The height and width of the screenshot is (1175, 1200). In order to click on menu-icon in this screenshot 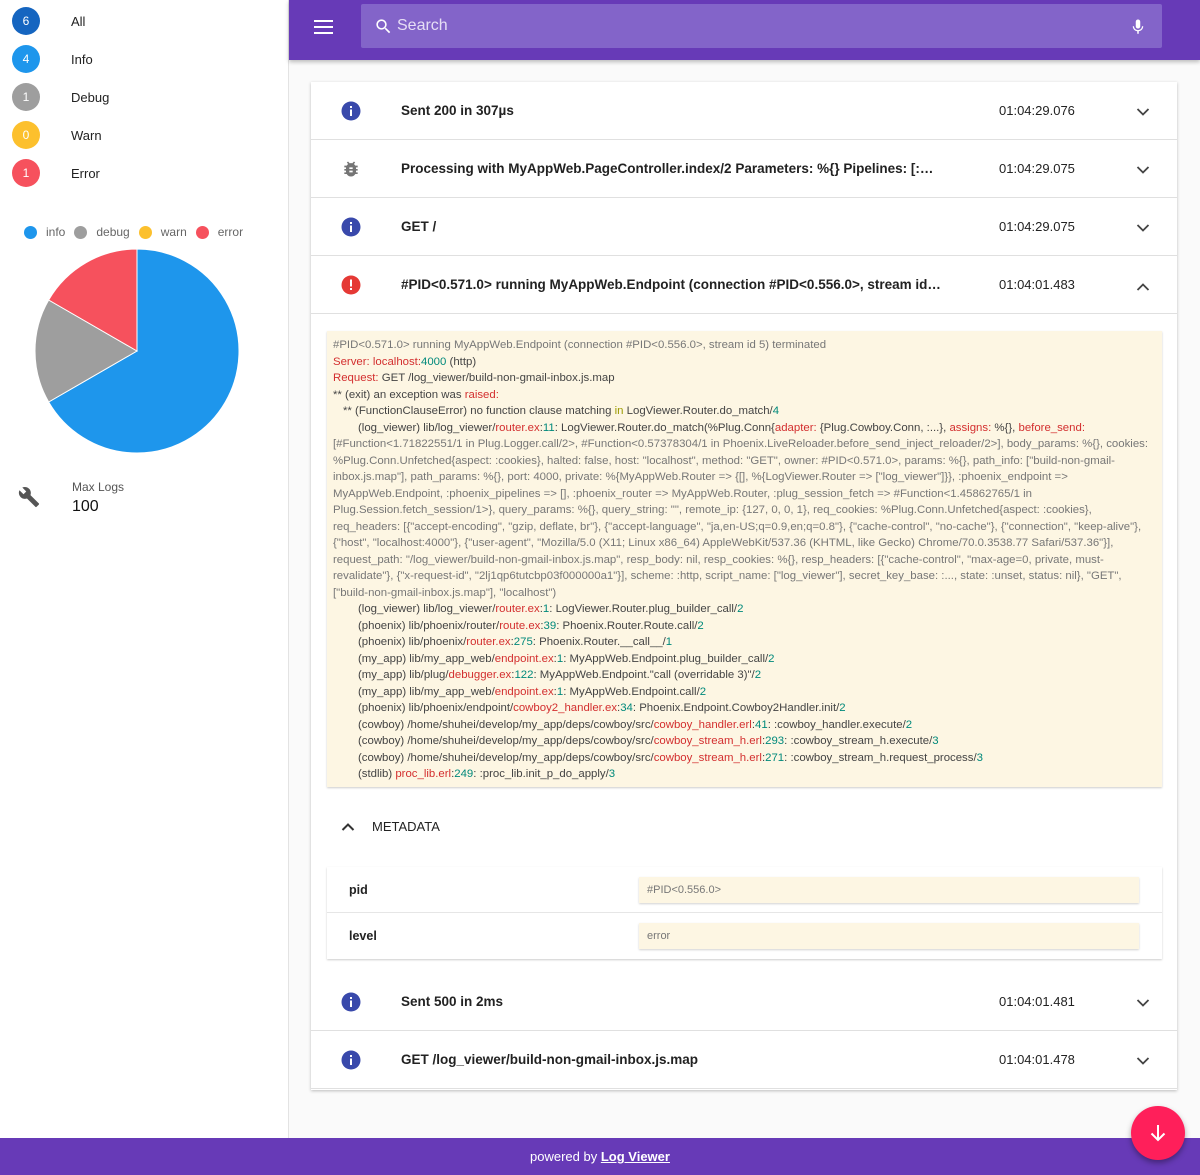, I will do `click(323, 30)`.